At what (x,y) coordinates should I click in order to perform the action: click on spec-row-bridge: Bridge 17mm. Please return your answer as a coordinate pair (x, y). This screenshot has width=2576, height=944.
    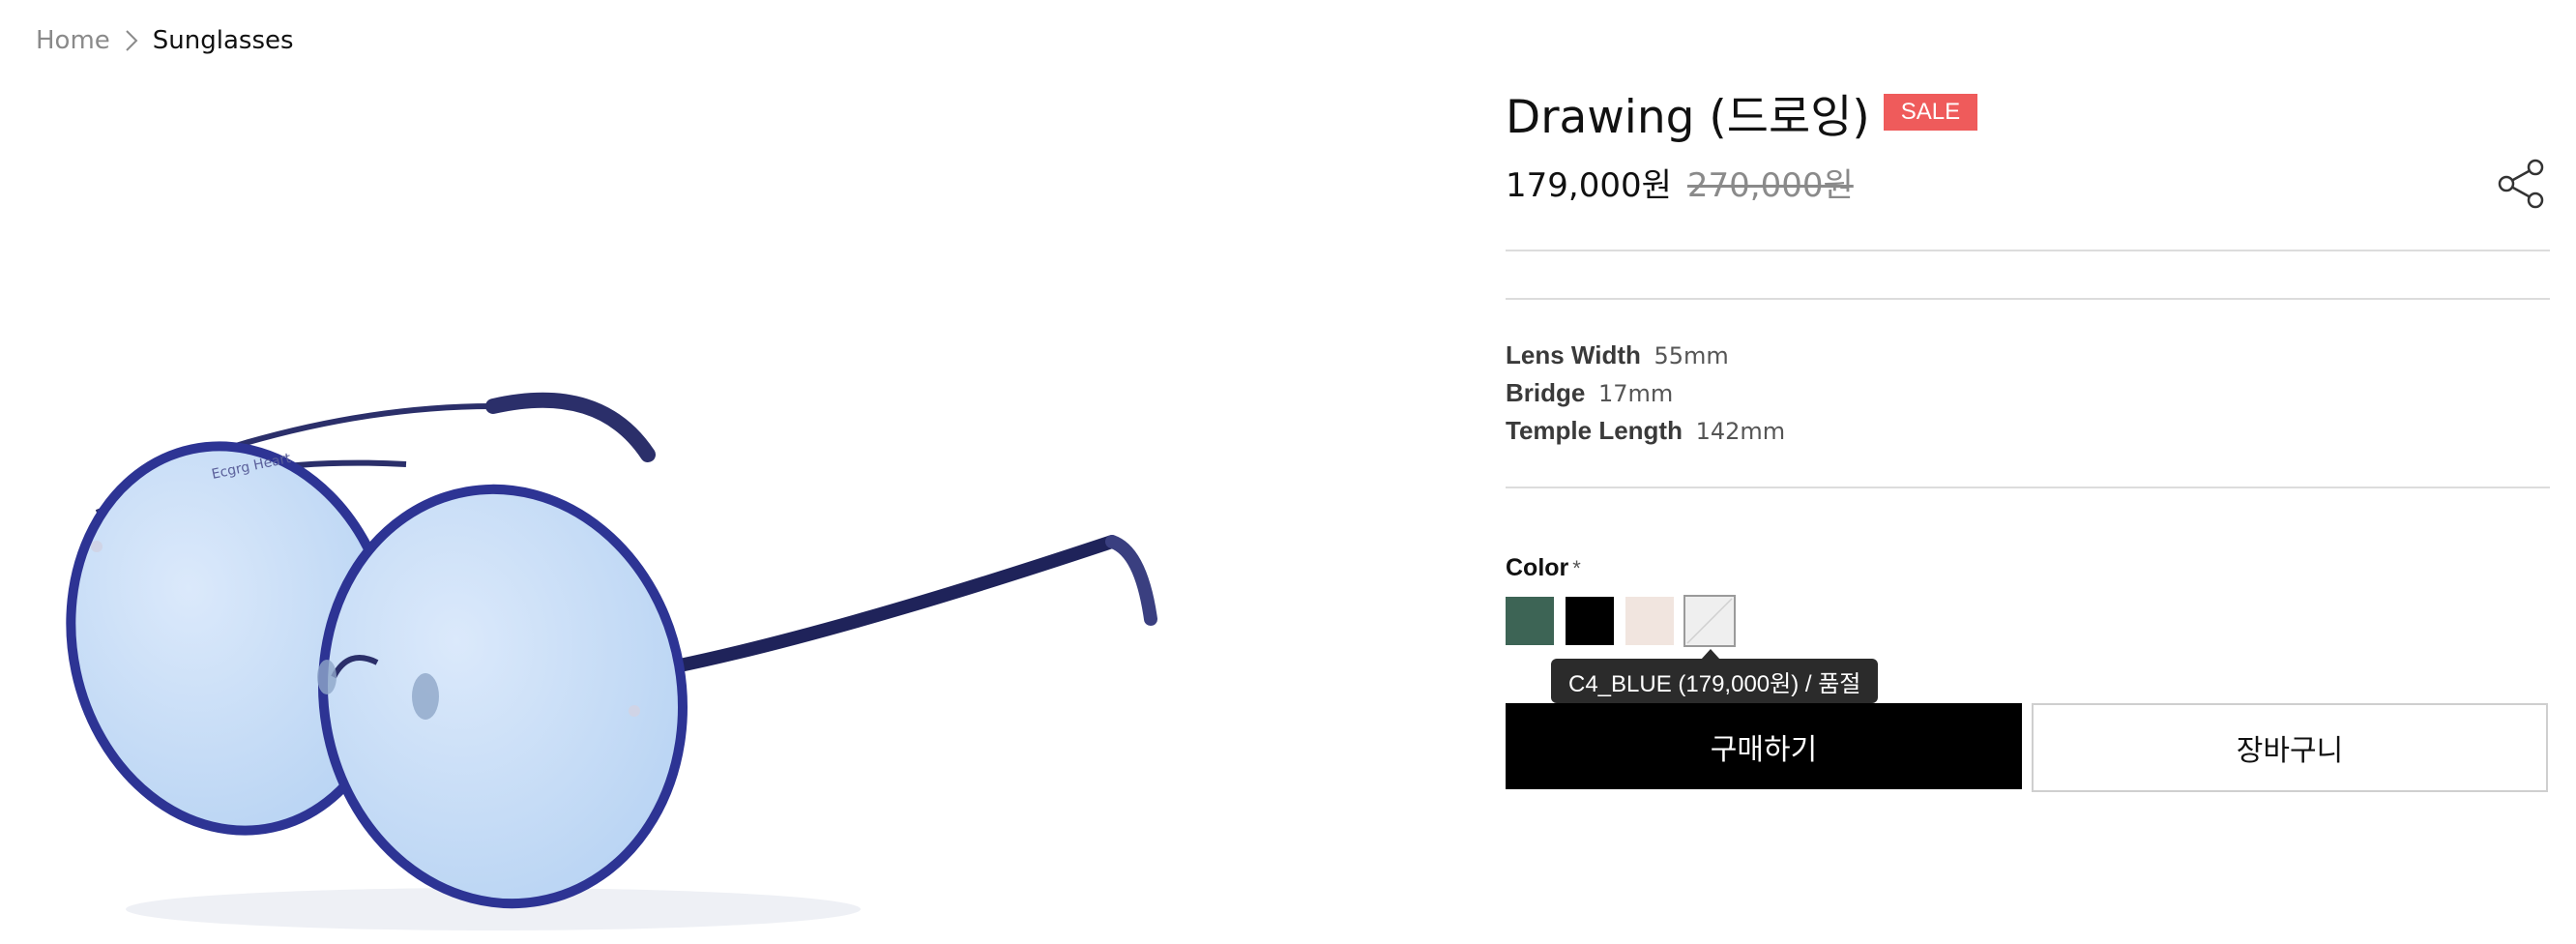
    Looking at the image, I should click on (1645, 393).